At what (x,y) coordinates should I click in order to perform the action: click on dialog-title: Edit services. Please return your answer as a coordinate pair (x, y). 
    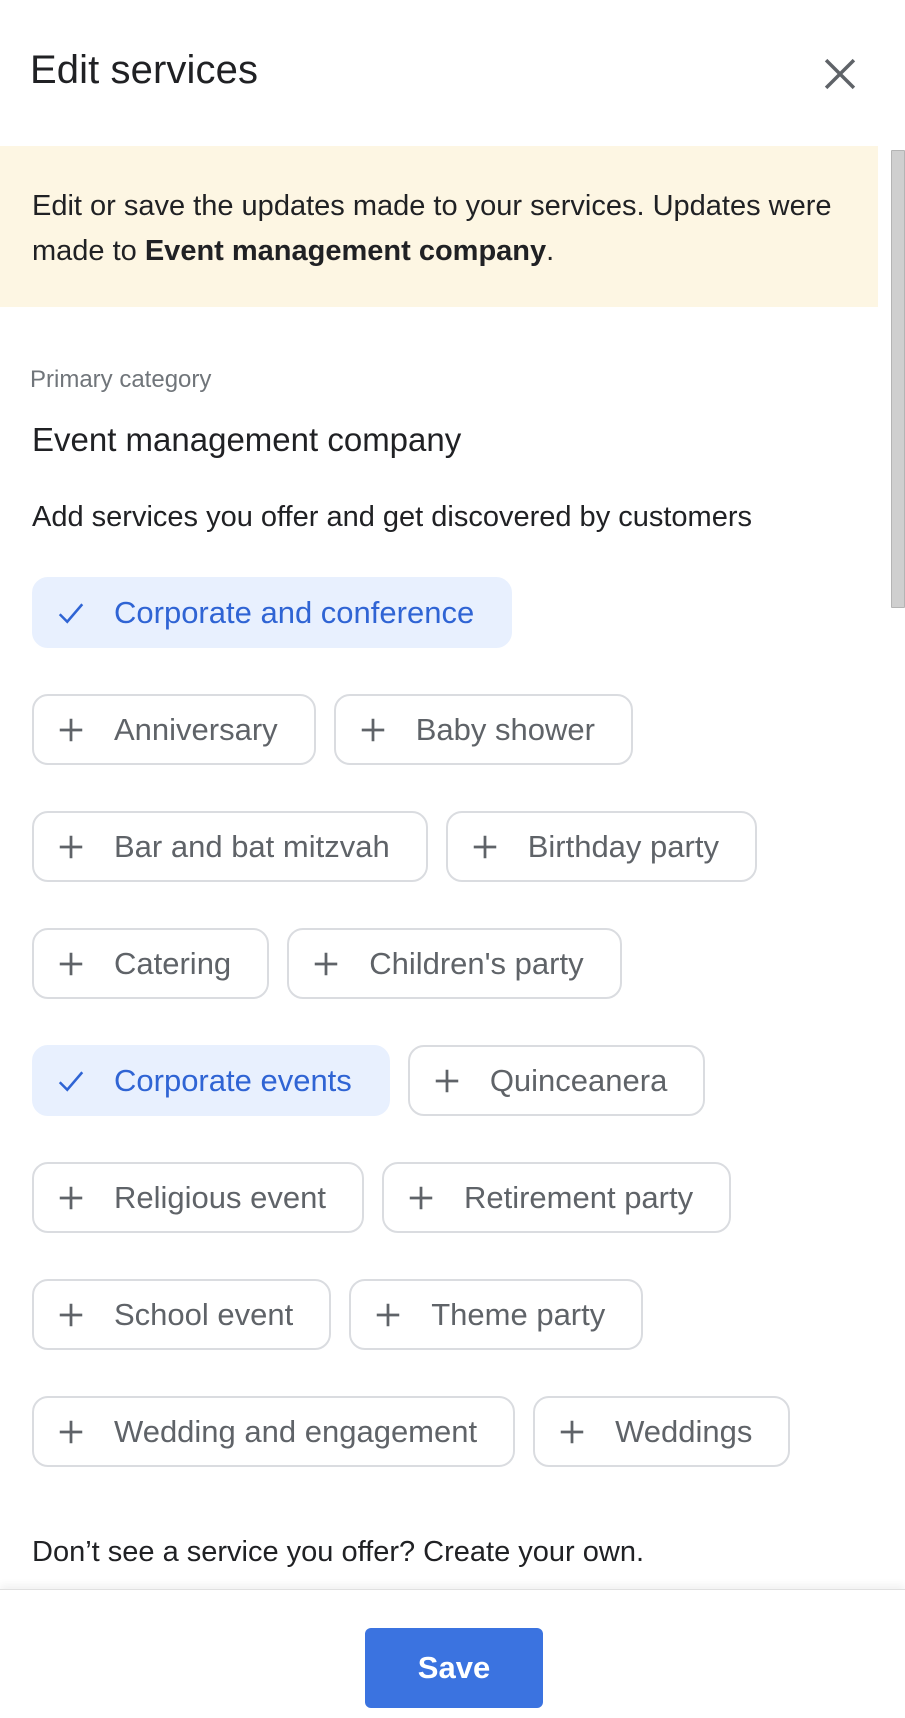
    Looking at the image, I should click on (144, 70).